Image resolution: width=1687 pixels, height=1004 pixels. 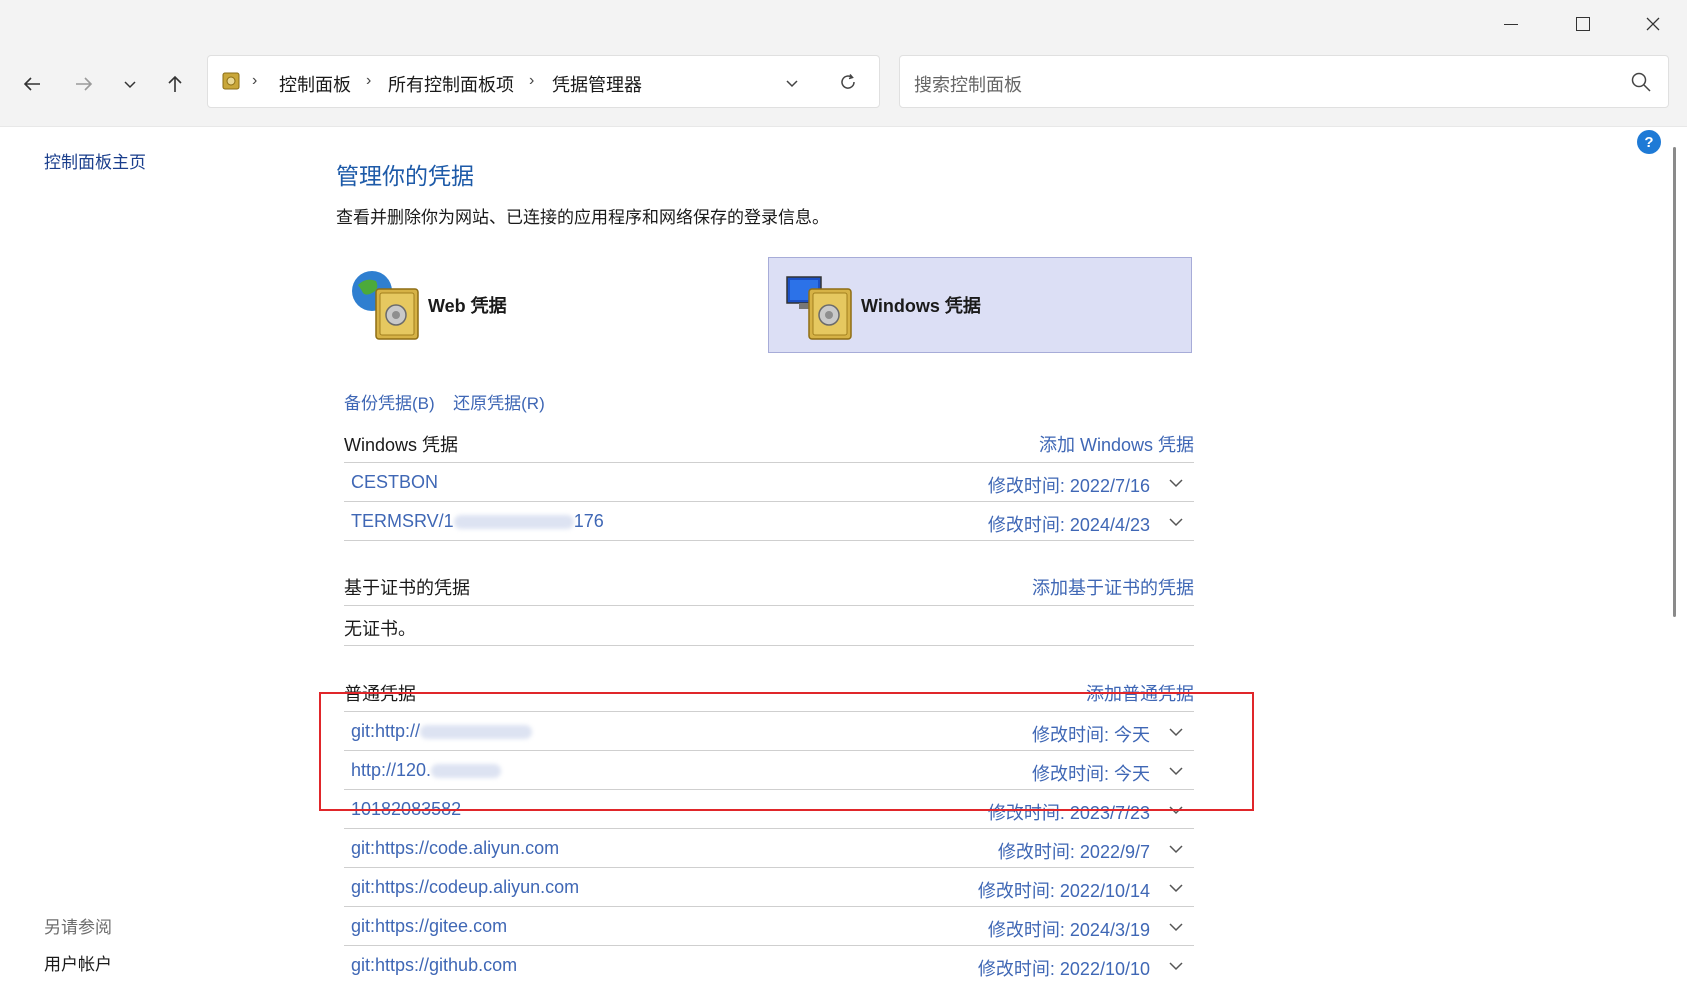 I want to click on forward-button, so click(x=84, y=84).